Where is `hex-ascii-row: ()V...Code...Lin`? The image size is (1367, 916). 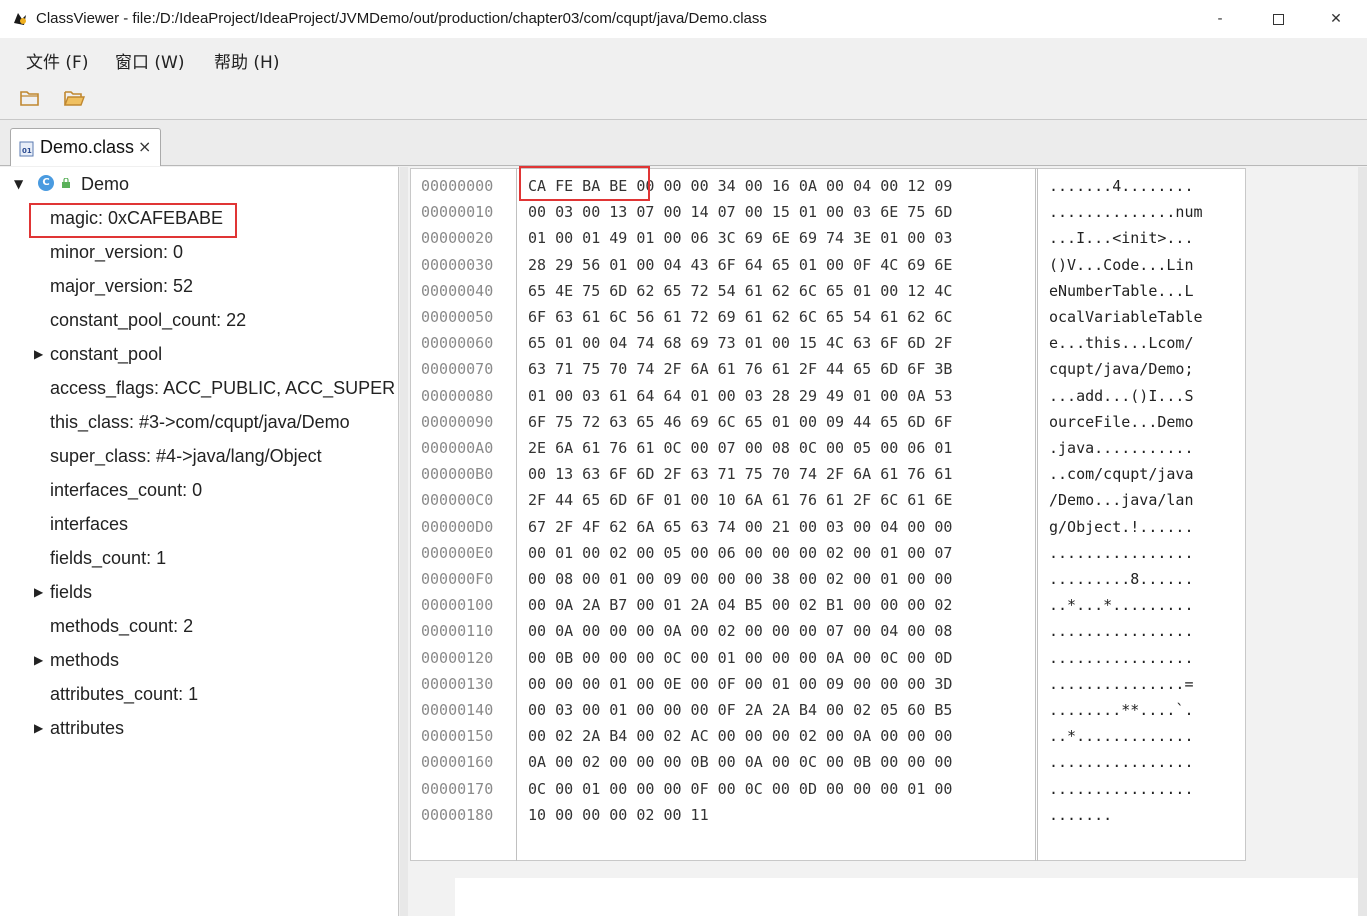 hex-ascii-row: ()V...Code...Lin is located at coordinates (1121, 265).